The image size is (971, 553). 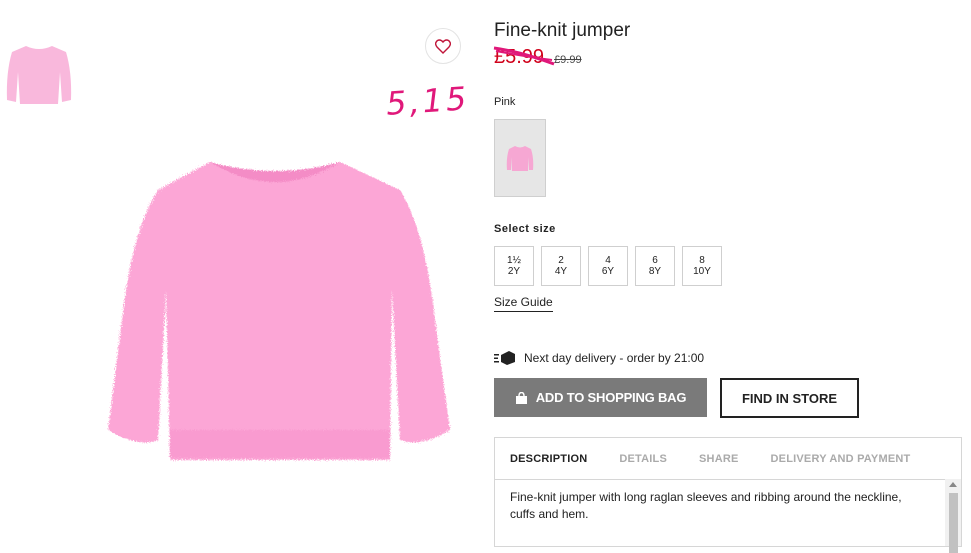 What do you see at coordinates (608, 260) in the screenshot?
I see `size-age: 4` at bounding box center [608, 260].